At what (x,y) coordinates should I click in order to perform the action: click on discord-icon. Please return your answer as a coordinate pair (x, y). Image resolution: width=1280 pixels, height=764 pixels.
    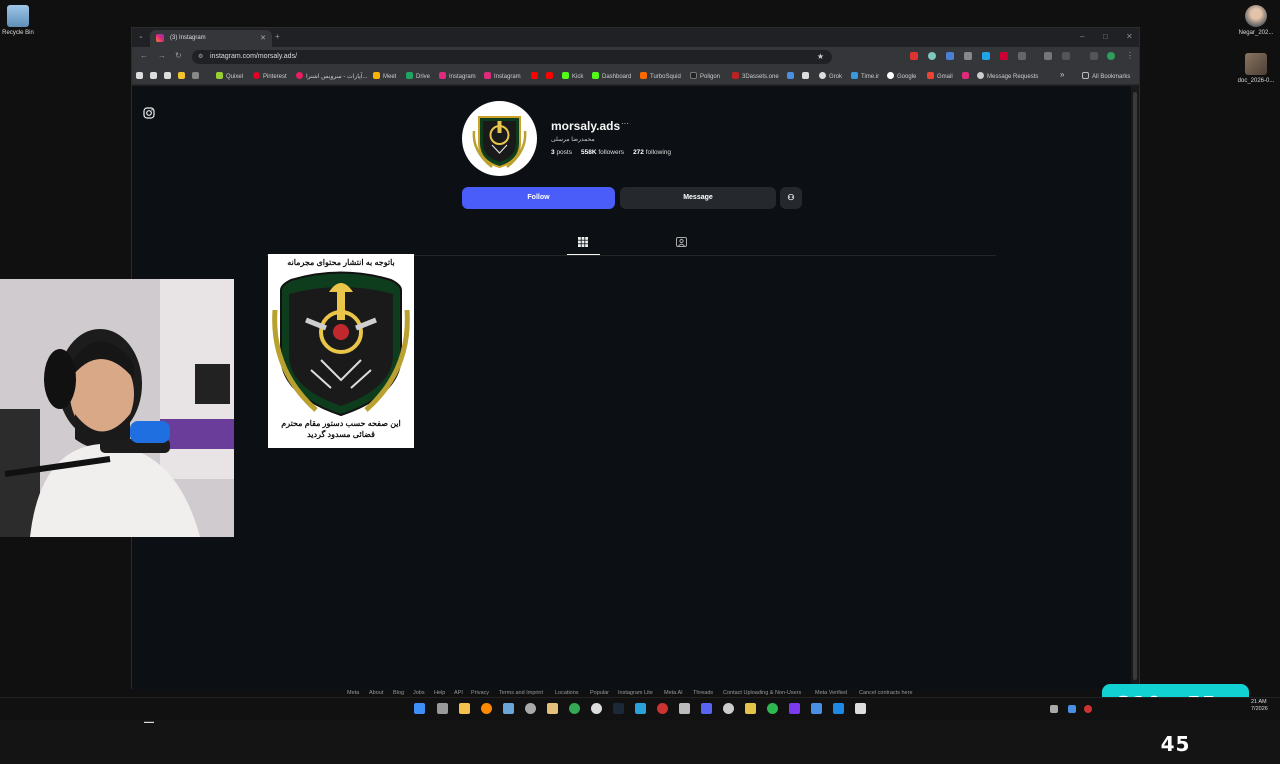
    Looking at the image, I should click on (706, 708).